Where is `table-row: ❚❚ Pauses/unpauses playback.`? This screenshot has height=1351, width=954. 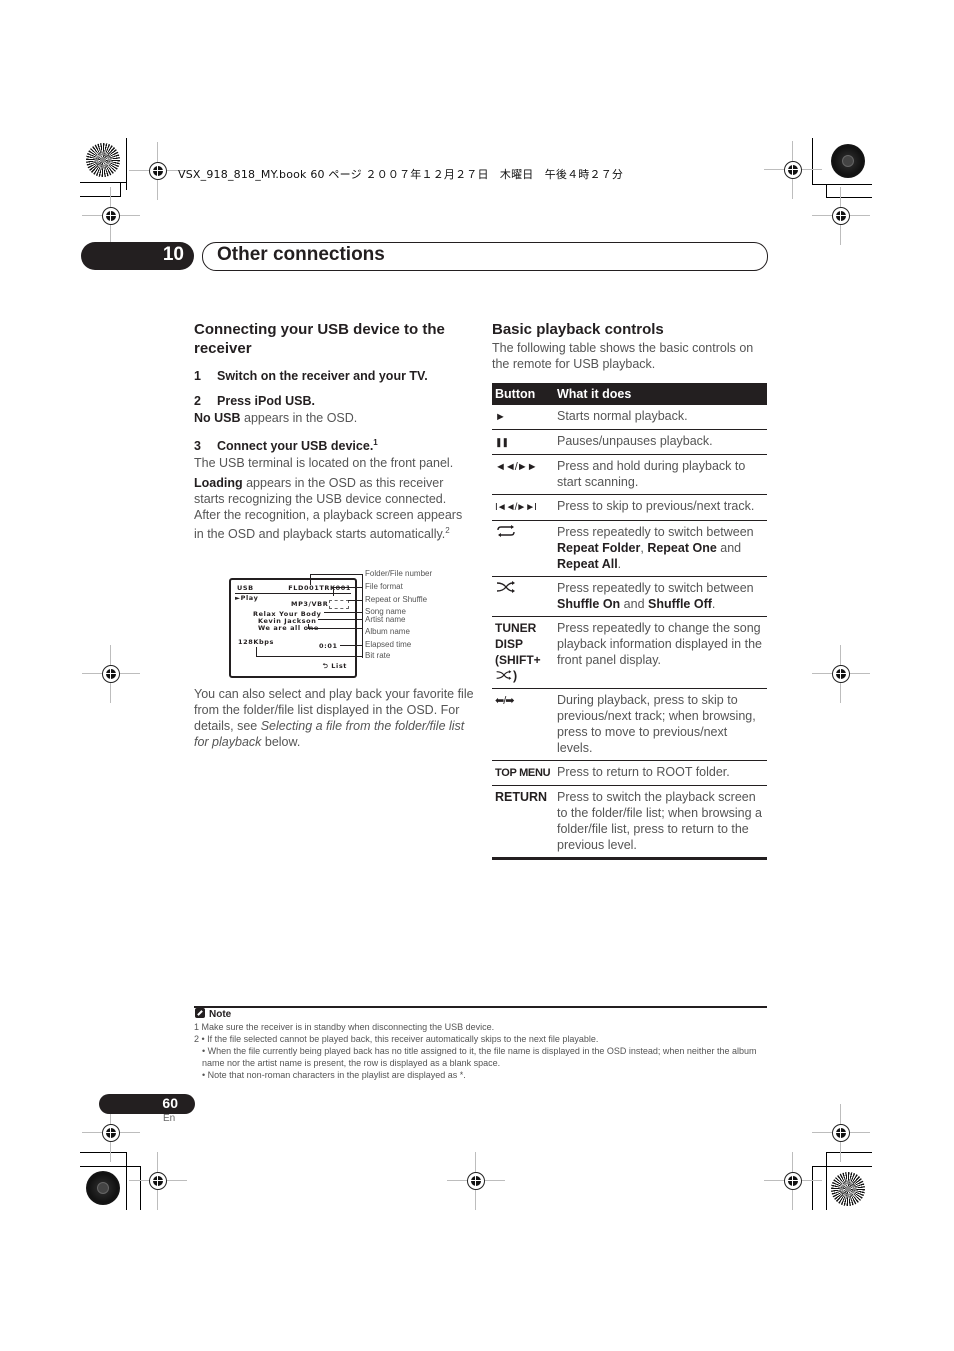 table-row: ❚❚ Pauses/unpauses playback. is located at coordinates (629, 442).